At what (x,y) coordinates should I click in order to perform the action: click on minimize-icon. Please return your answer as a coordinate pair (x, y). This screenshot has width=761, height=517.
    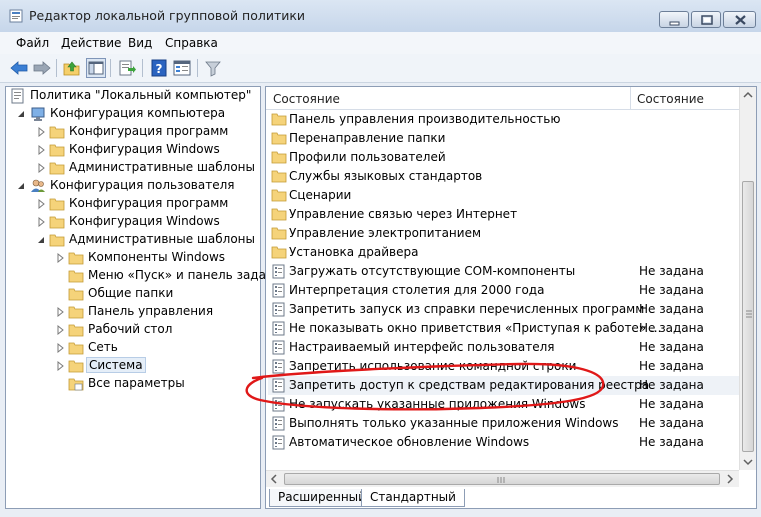
    Looking at the image, I should click on (674, 23).